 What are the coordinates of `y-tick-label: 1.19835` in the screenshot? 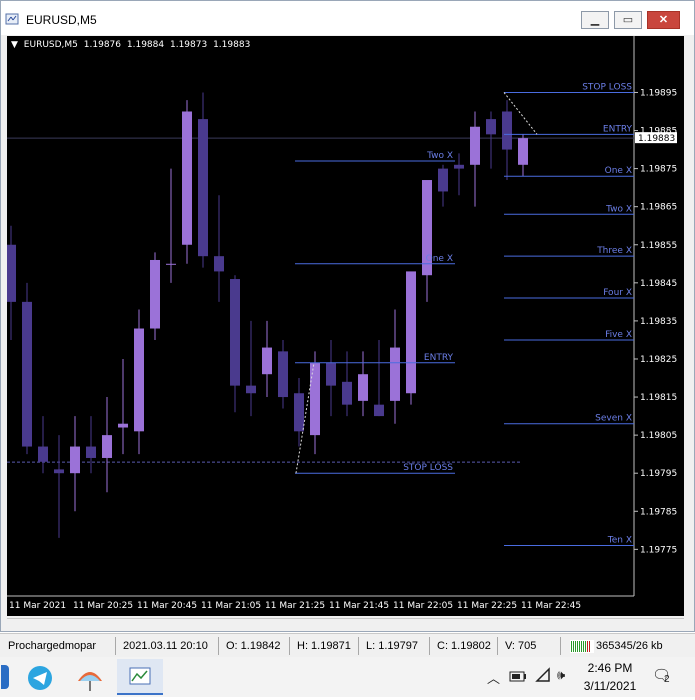 It's located at (658, 322).